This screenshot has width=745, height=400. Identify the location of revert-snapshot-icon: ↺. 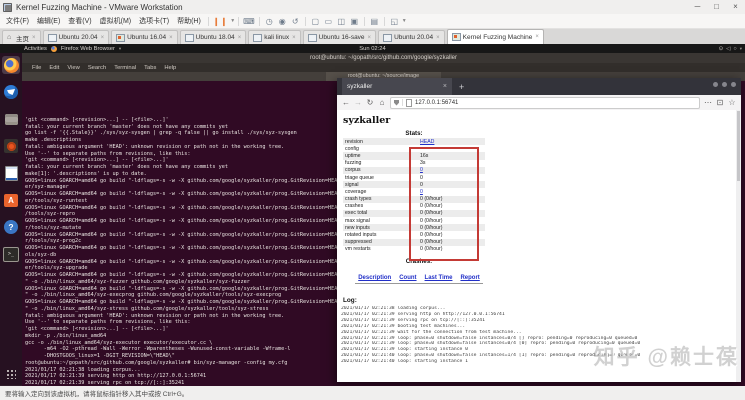
(295, 21).